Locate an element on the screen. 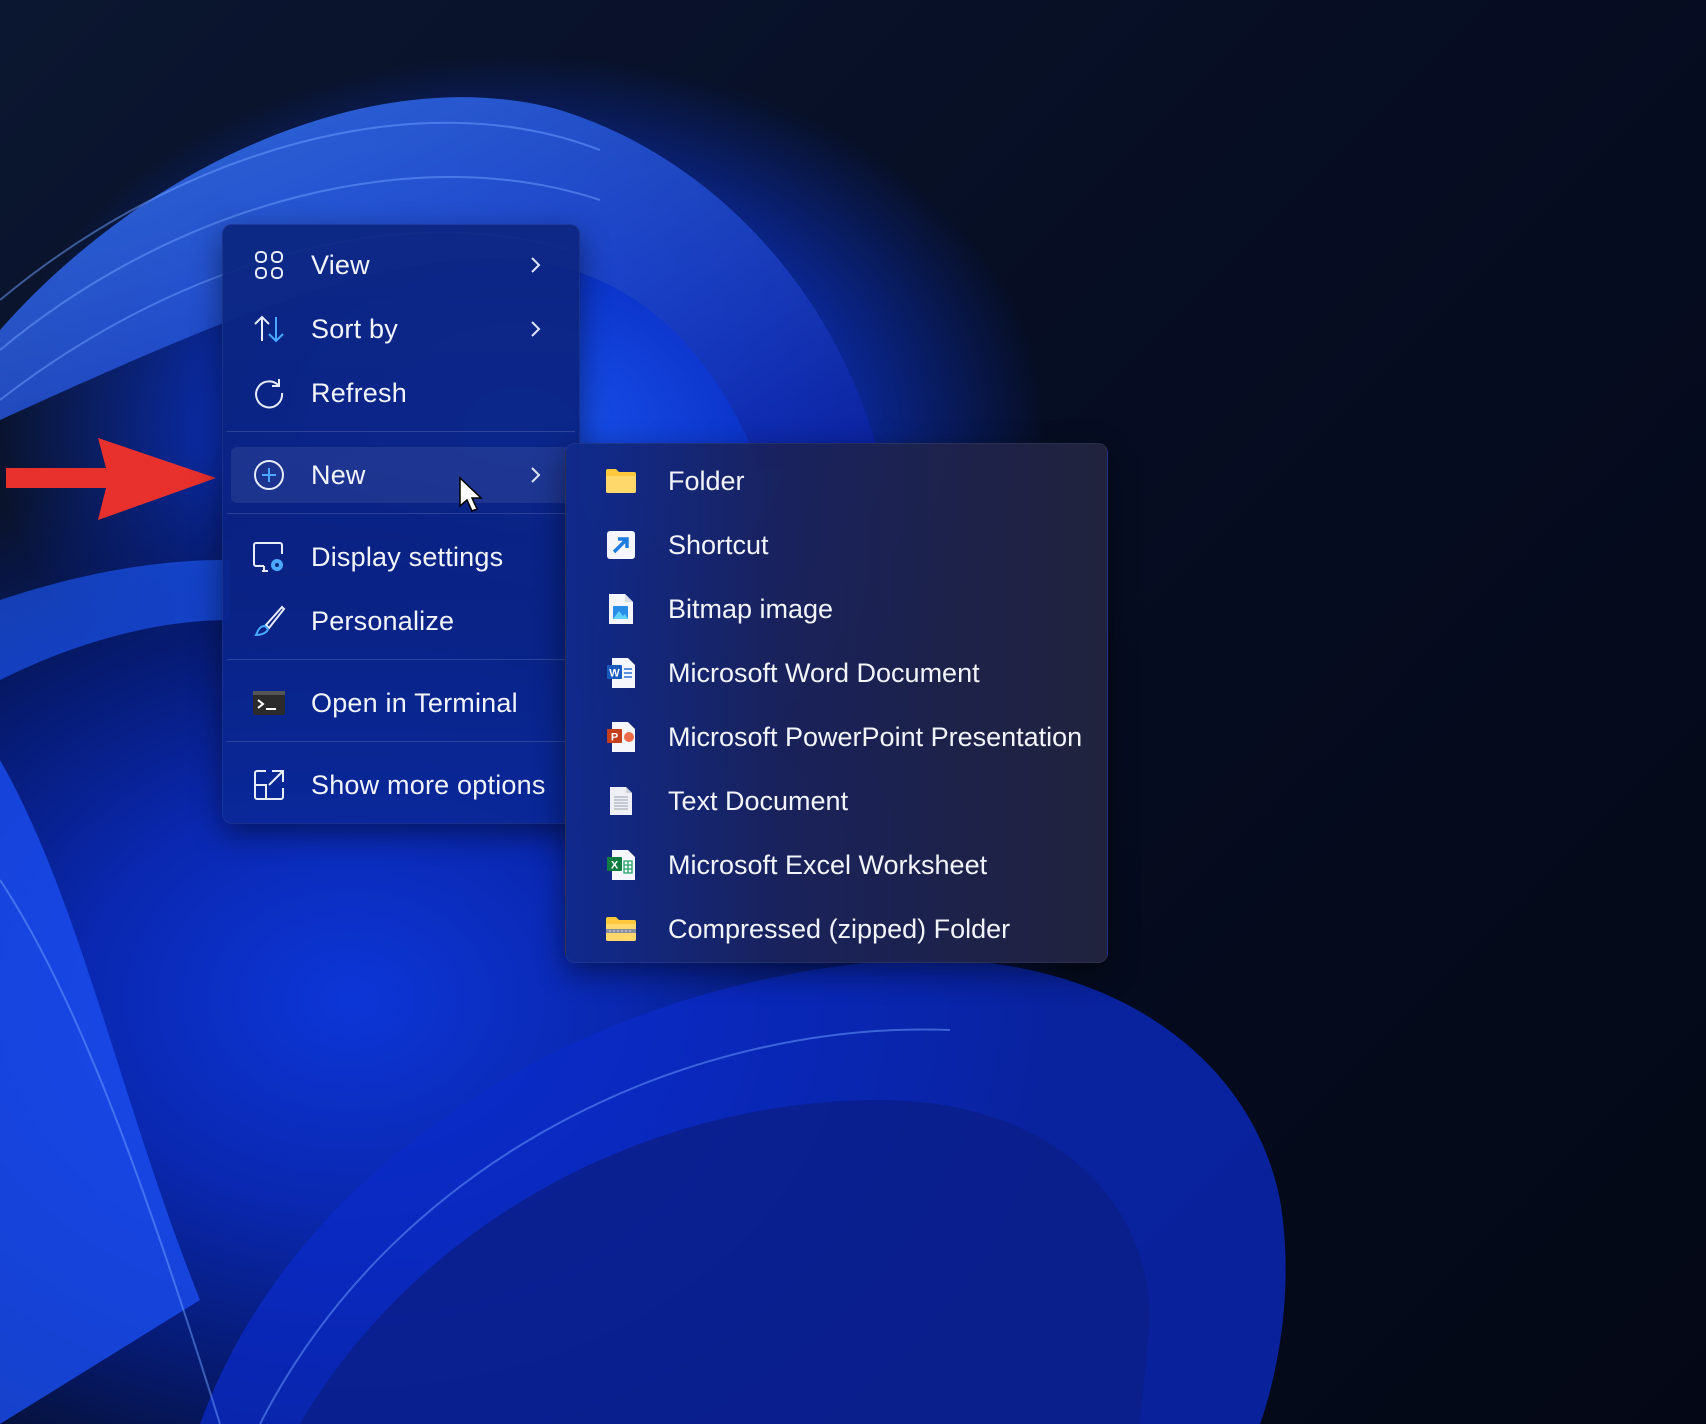  menu-item-show-more-options: Show more options is located at coordinates (401, 785).